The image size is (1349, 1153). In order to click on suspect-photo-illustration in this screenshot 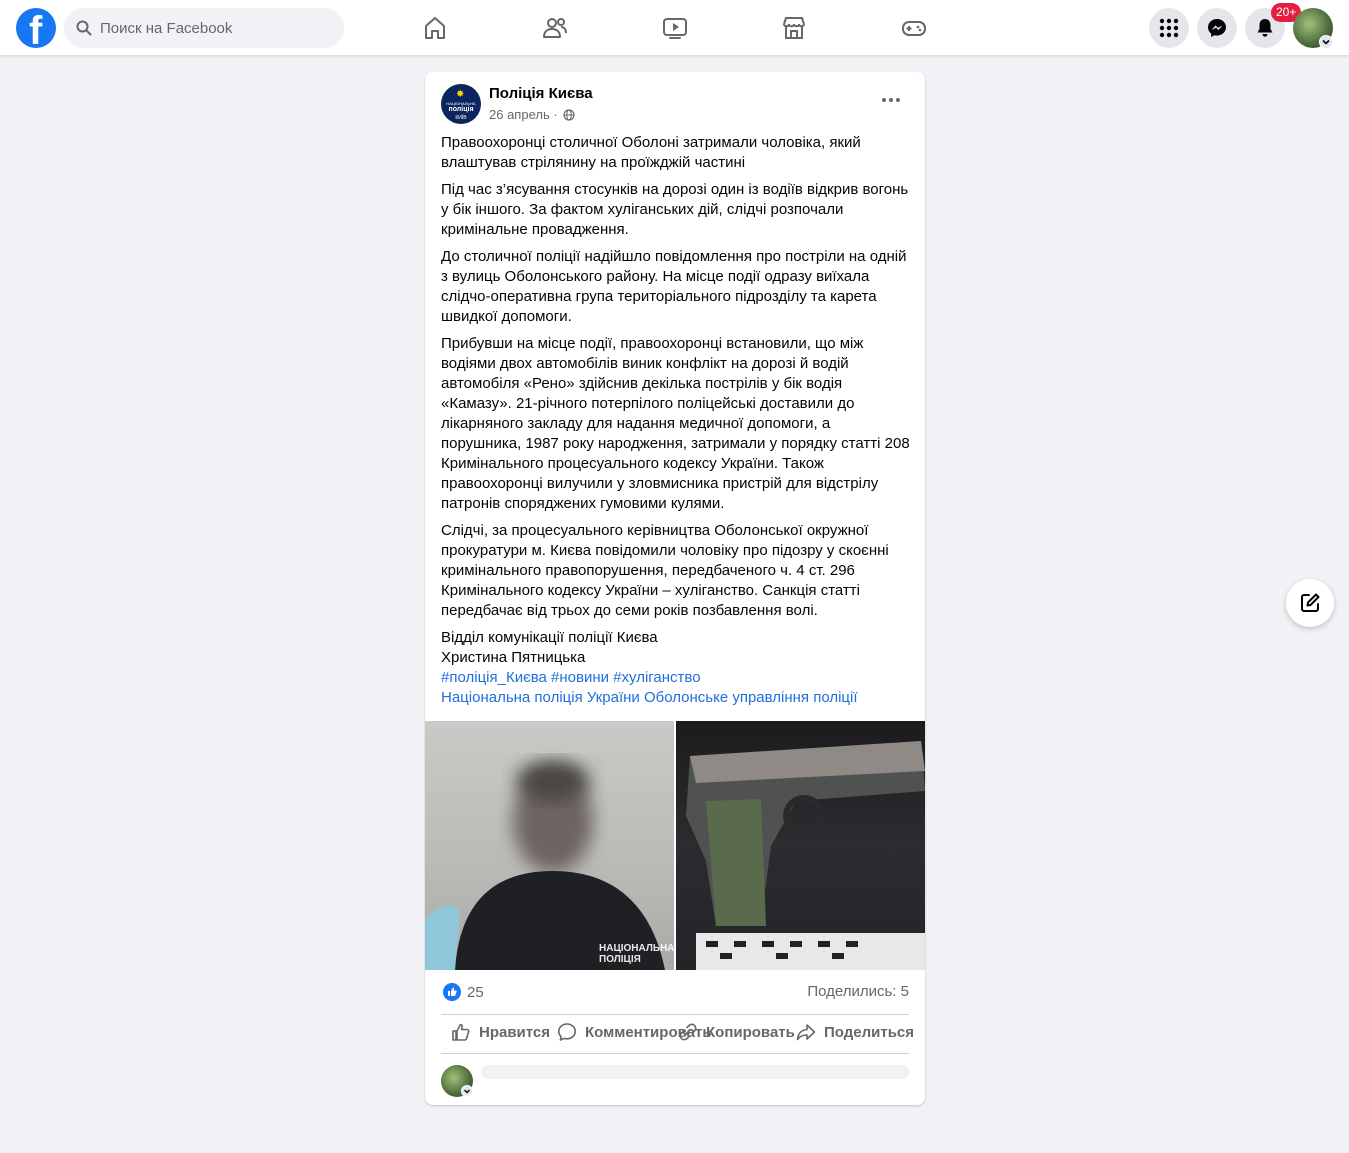, I will do `click(545, 865)`.